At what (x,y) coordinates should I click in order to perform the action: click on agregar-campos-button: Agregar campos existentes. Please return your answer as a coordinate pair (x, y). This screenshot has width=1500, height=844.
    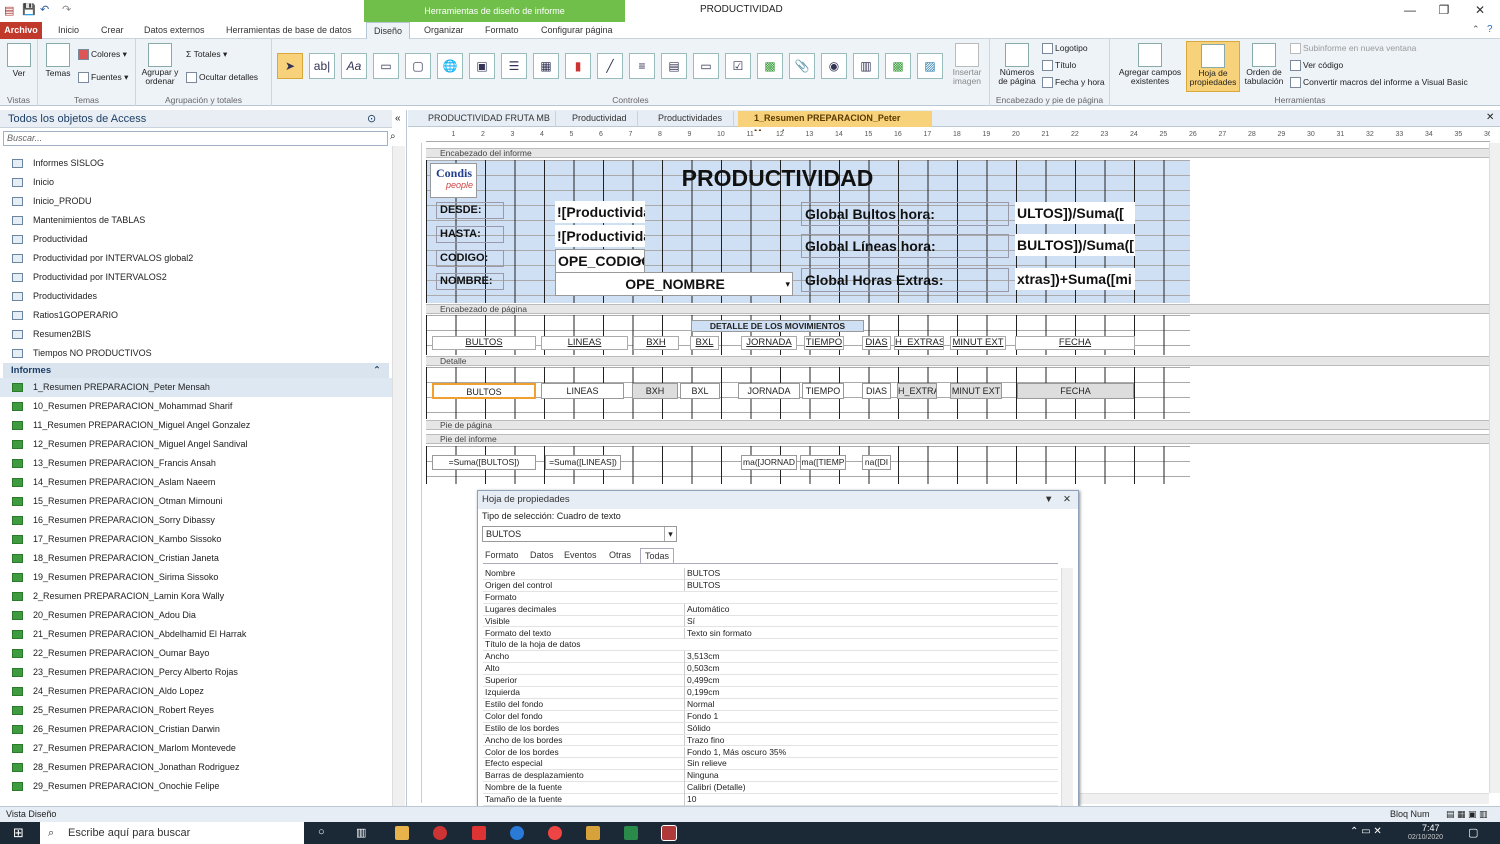
    Looking at the image, I should click on (1150, 64).